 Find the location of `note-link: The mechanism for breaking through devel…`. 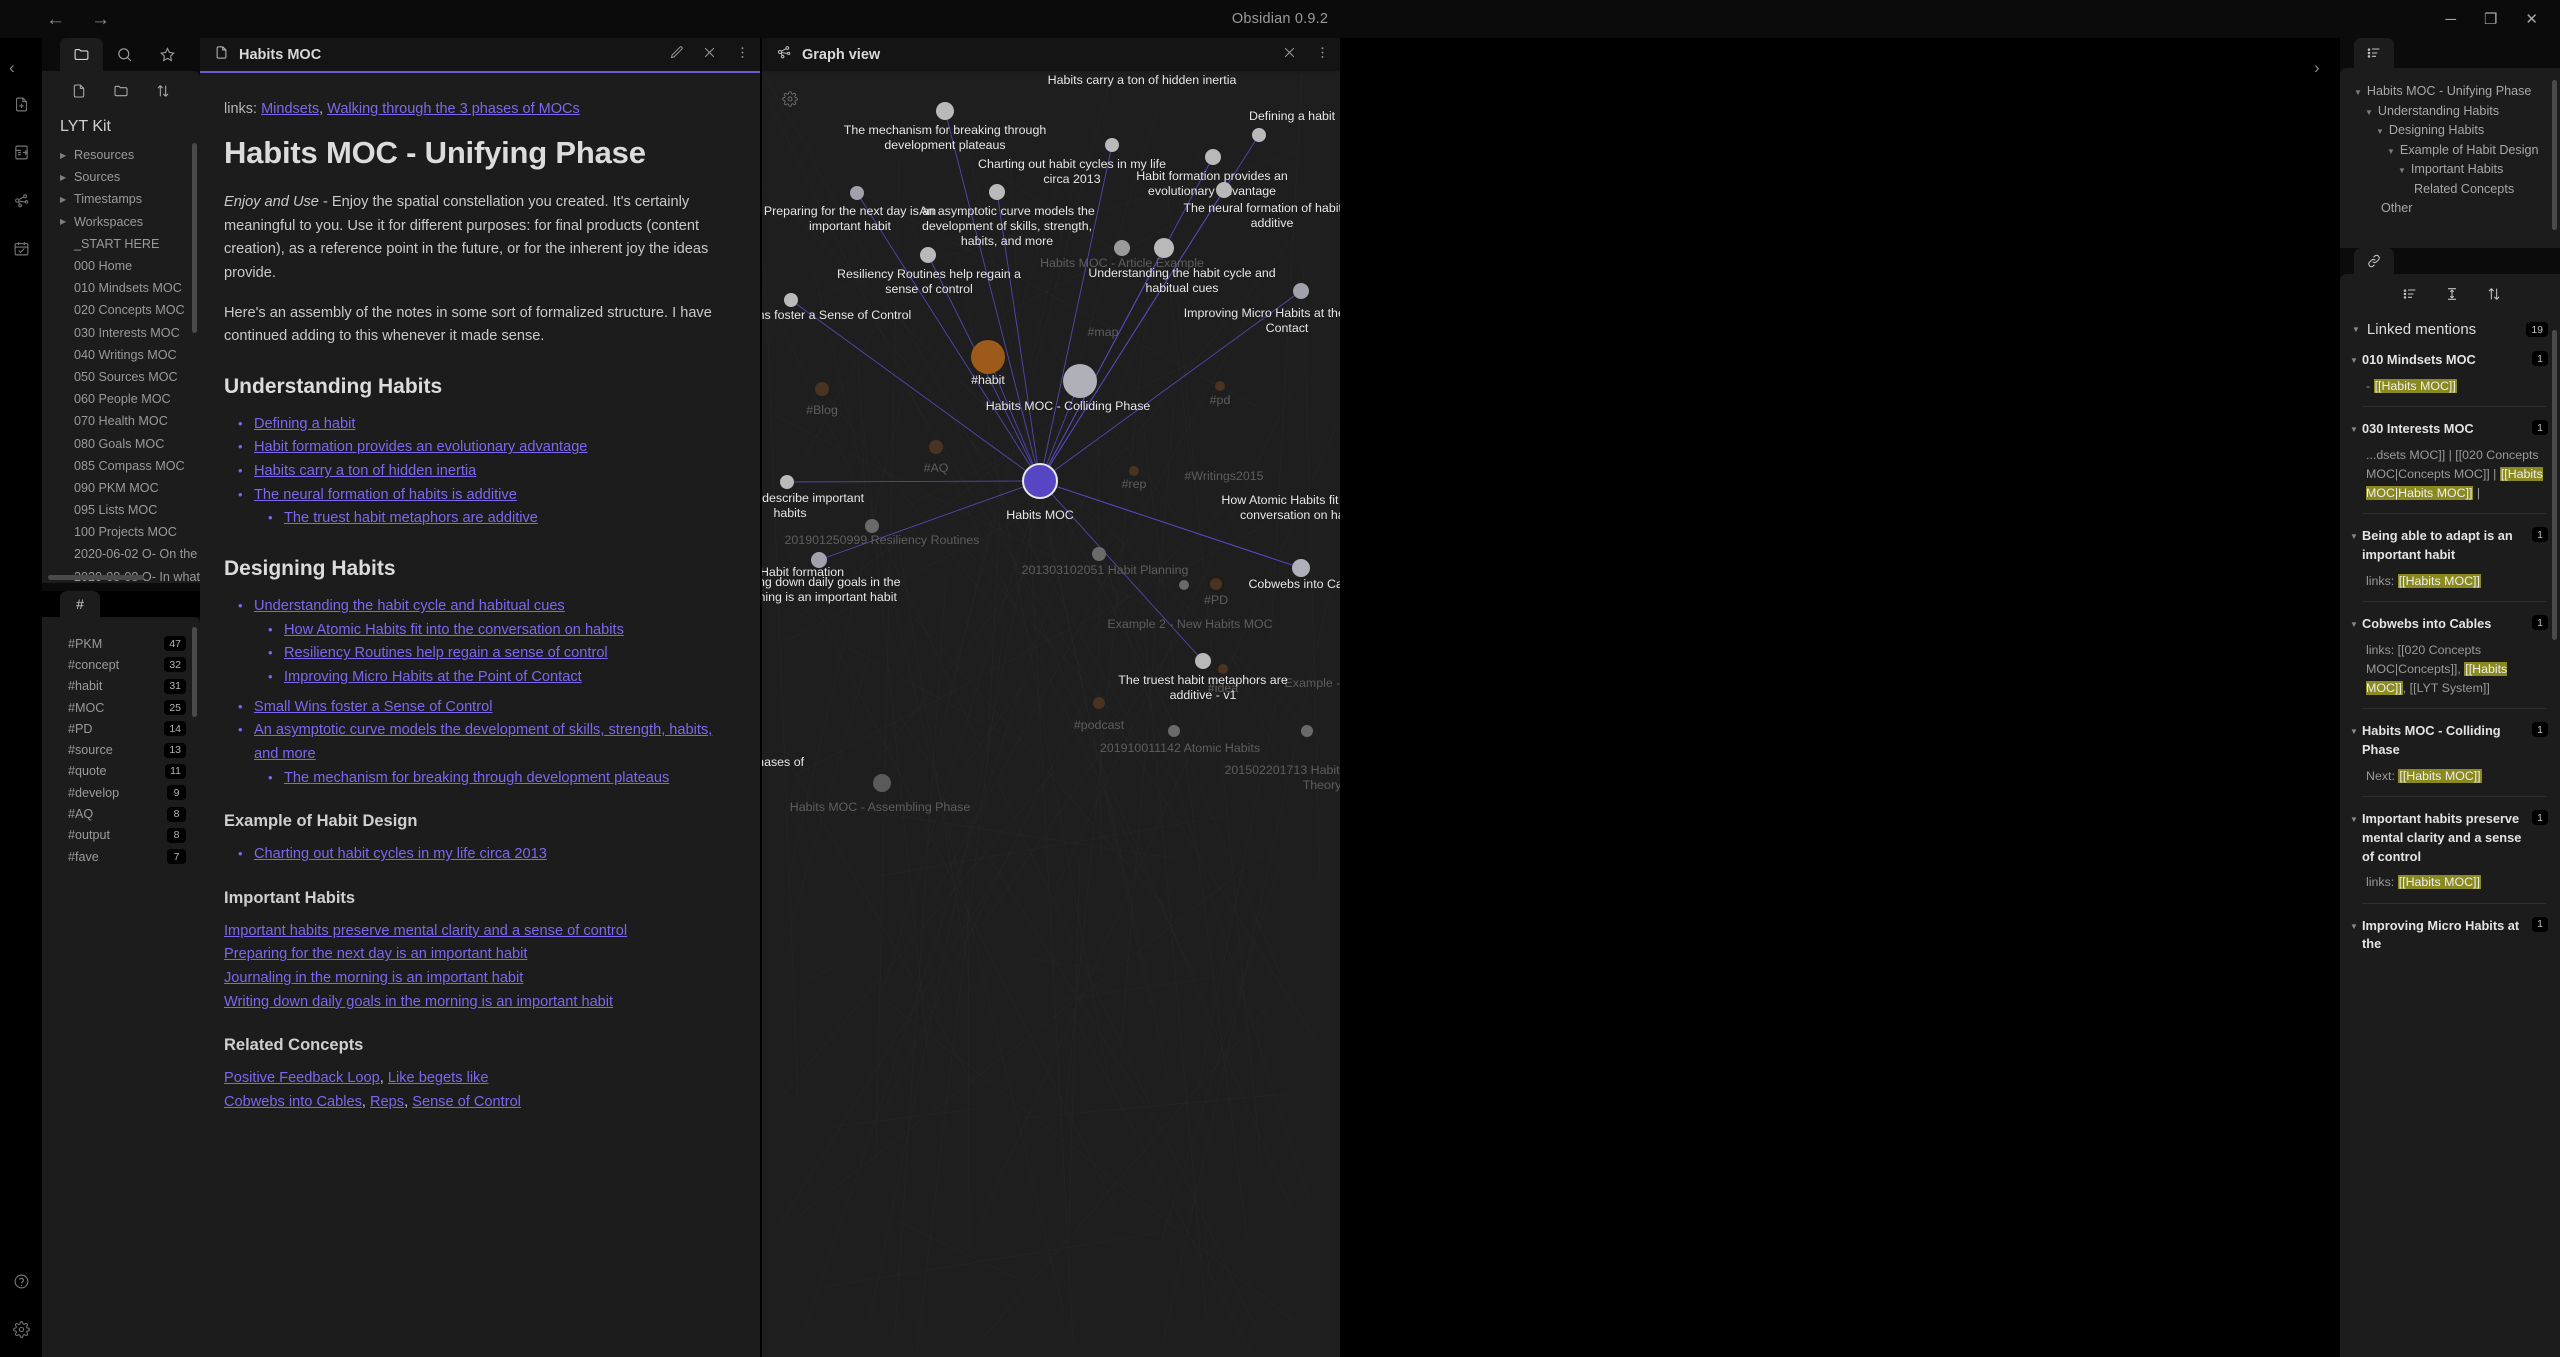

note-link: The mechanism for breaking through devel… is located at coordinates (476, 778).